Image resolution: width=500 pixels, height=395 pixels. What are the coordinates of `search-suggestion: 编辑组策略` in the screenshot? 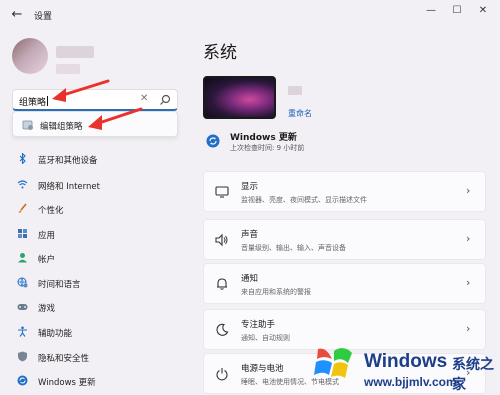 It's located at (95, 124).